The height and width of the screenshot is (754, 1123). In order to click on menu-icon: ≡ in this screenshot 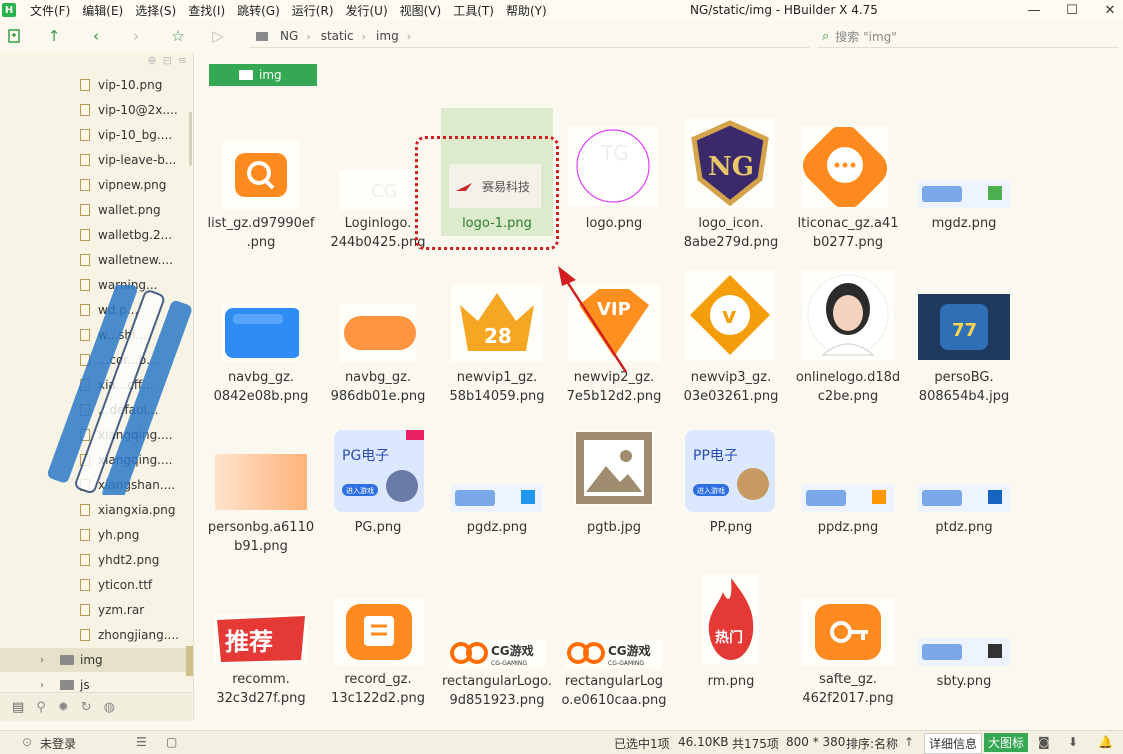, I will do `click(182, 60)`.